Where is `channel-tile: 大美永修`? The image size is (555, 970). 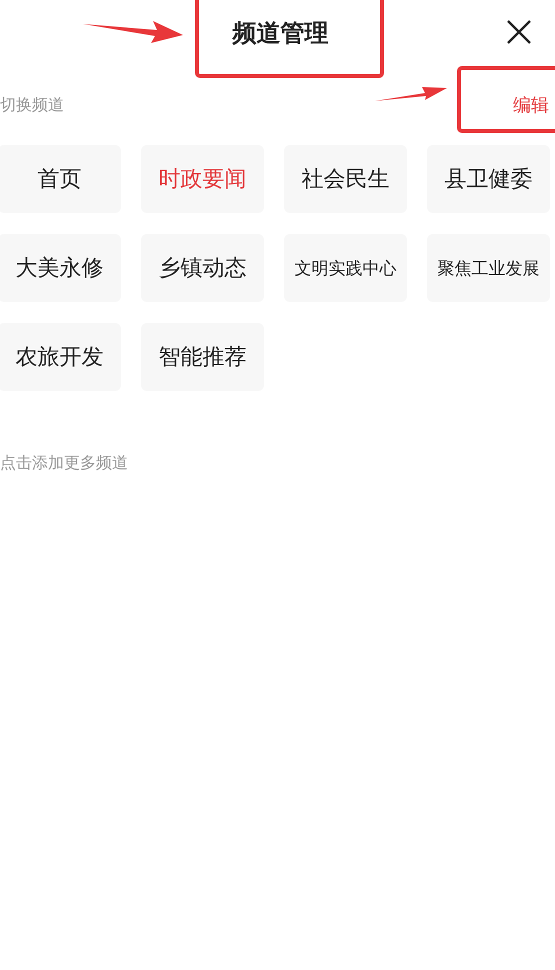 channel-tile: 大美永修 is located at coordinates (60, 268).